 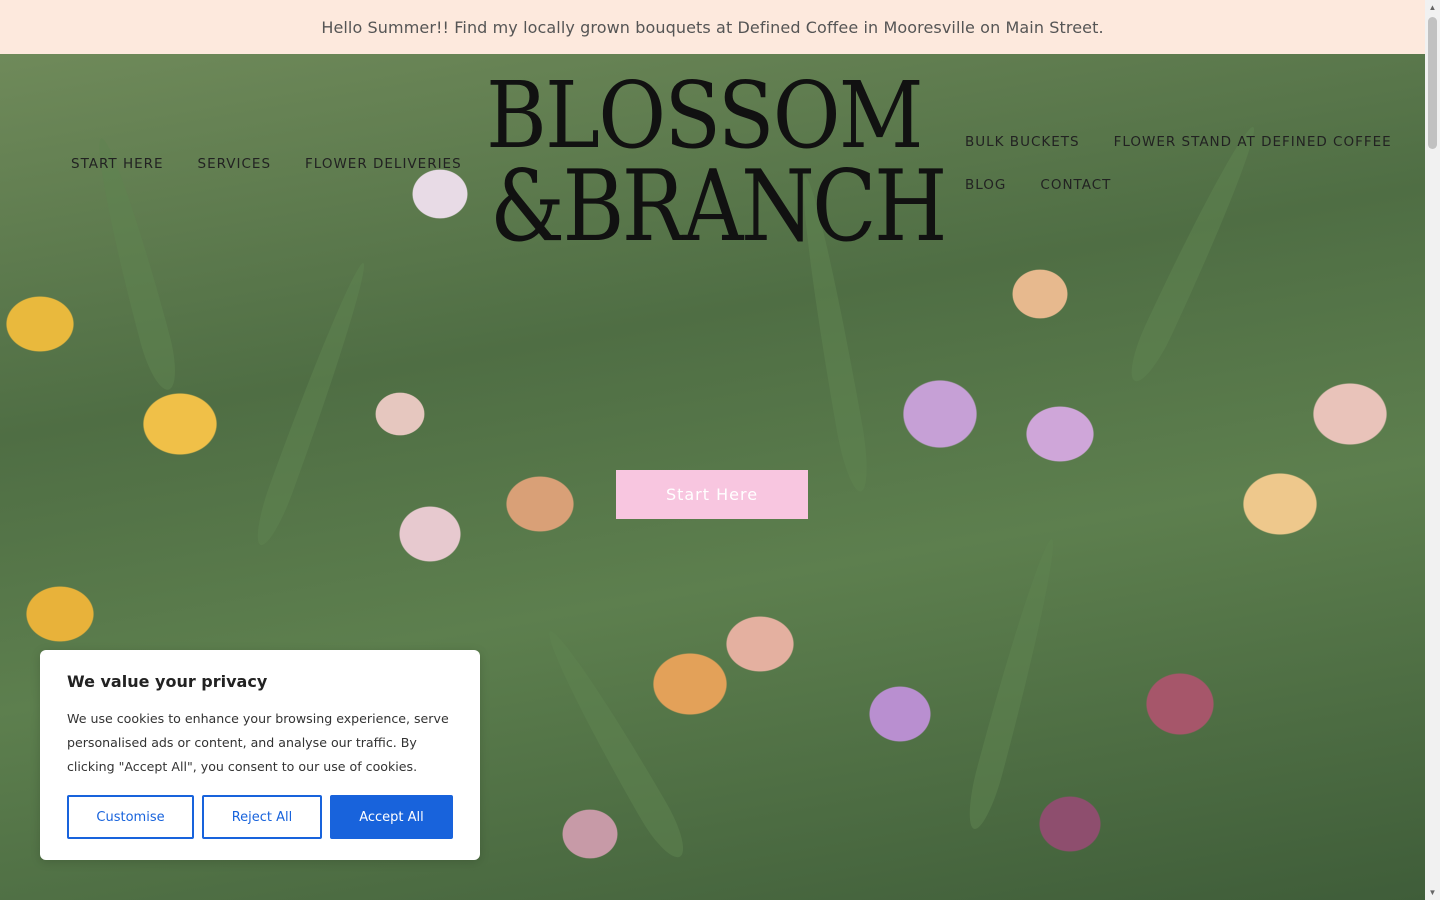 I want to click on nav-flower-deliveries: FLOWER DELIVERIES, so click(x=383, y=164).